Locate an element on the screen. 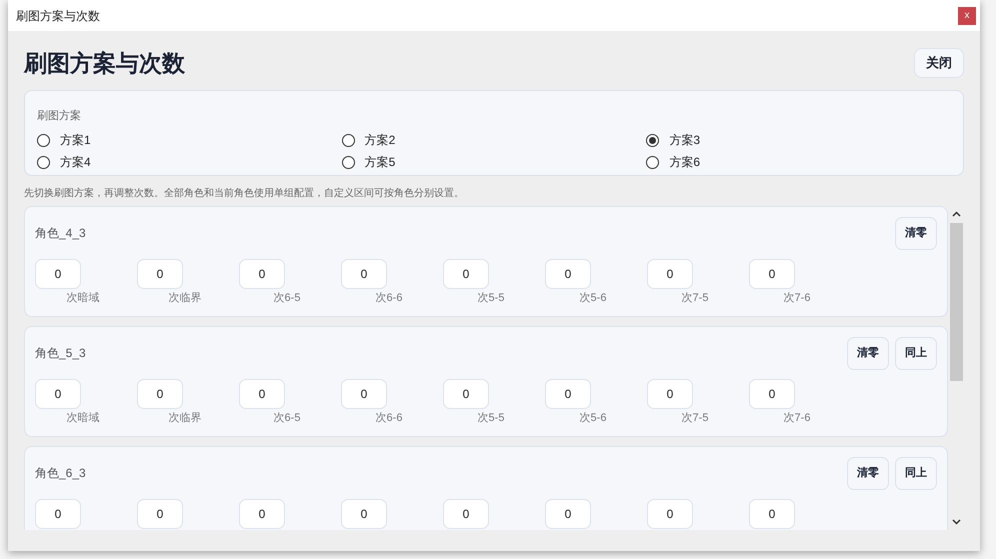 The width and height of the screenshot is (996, 559). plan-radio: 方案4 is located at coordinates (64, 162).